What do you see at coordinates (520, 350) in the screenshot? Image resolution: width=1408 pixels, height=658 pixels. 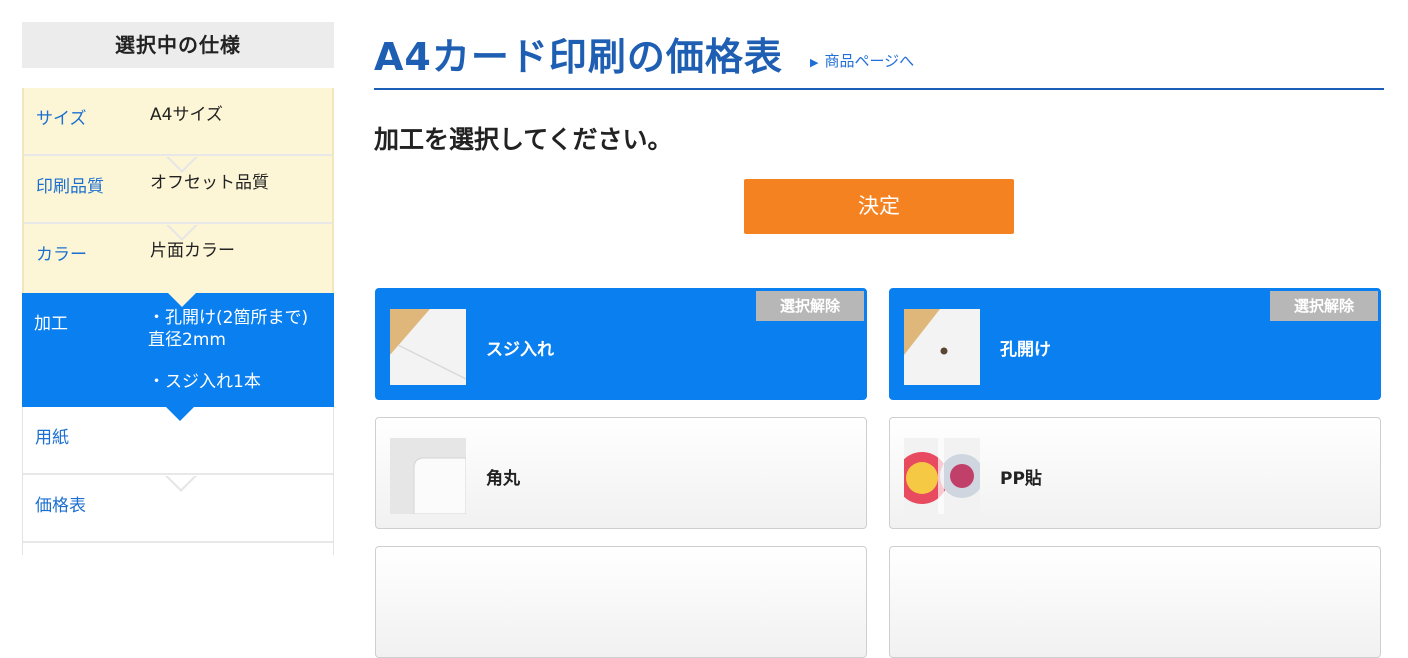 I see `option-name: スジ入れ` at bounding box center [520, 350].